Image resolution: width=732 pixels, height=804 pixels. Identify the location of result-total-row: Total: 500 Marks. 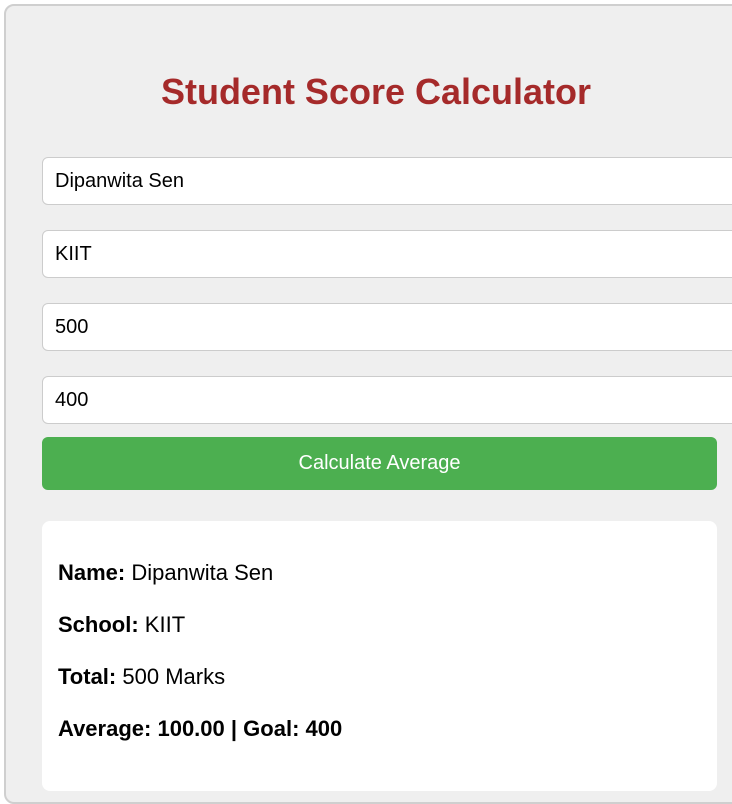
(141, 677).